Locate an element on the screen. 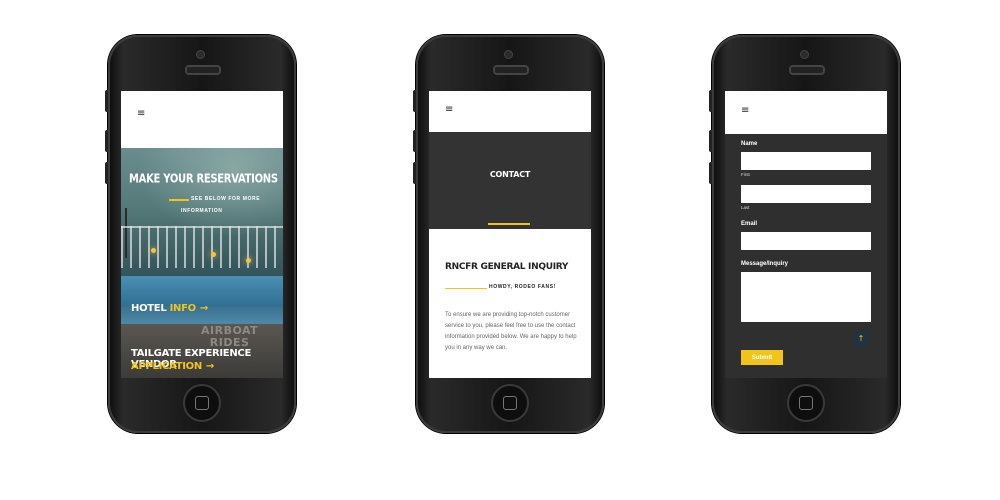  email-label: Email is located at coordinates (749, 224).